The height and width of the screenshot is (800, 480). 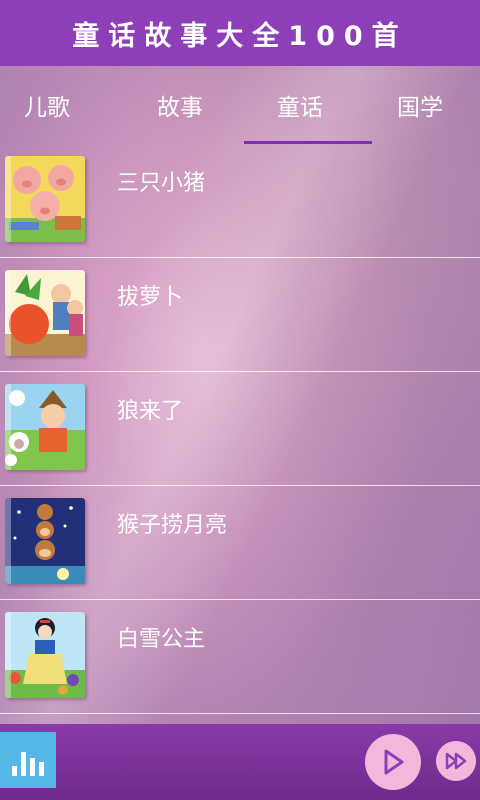 What do you see at coordinates (45, 655) in the screenshot?
I see `snow-white-cover` at bounding box center [45, 655].